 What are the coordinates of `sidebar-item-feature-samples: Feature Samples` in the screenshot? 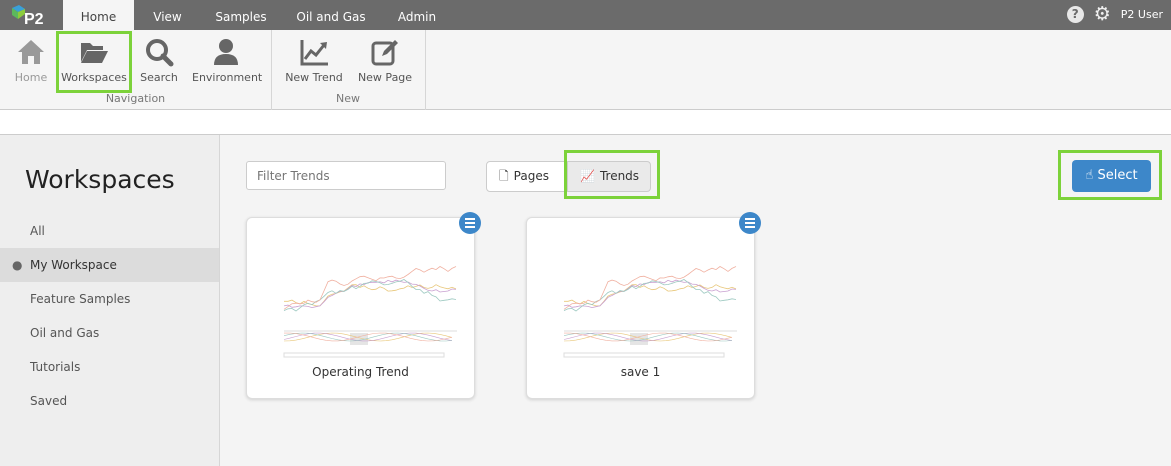 It's located at (109, 299).